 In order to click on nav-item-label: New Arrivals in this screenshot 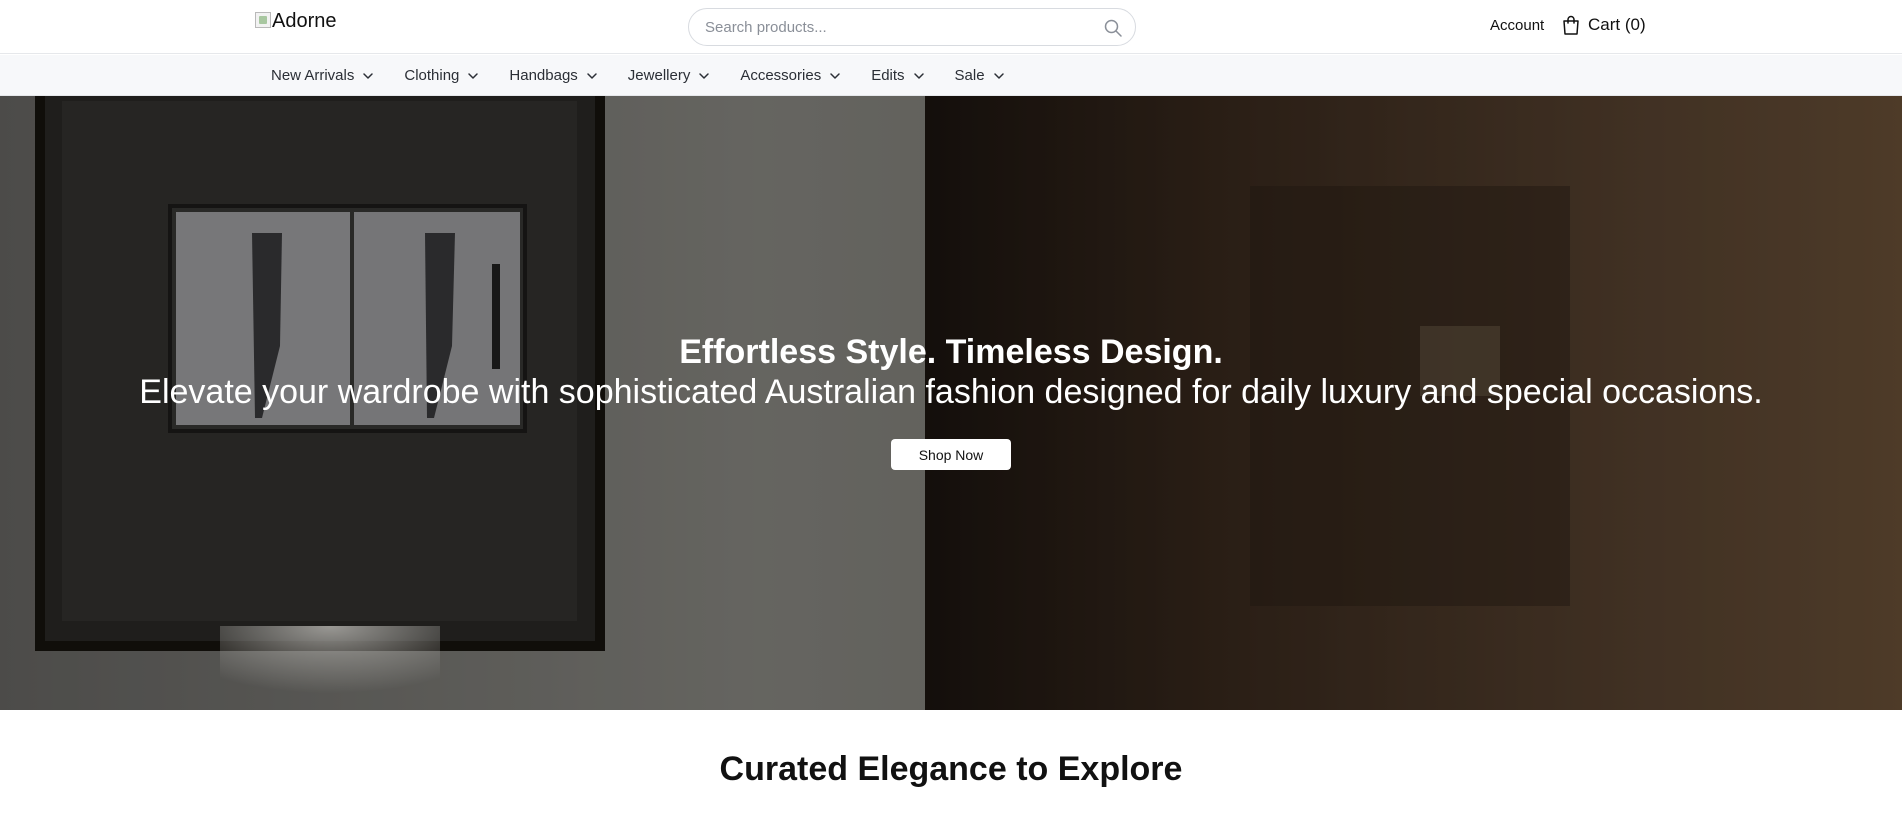, I will do `click(313, 75)`.